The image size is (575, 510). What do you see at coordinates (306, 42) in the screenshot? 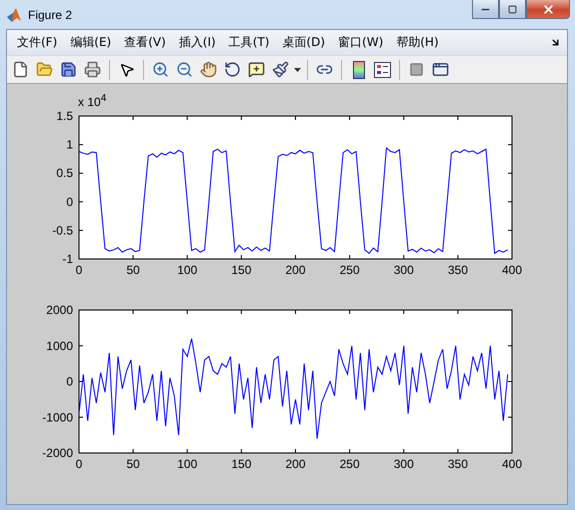
I see `menu-item: 桌面(D)` at bounding box center [306, 42].